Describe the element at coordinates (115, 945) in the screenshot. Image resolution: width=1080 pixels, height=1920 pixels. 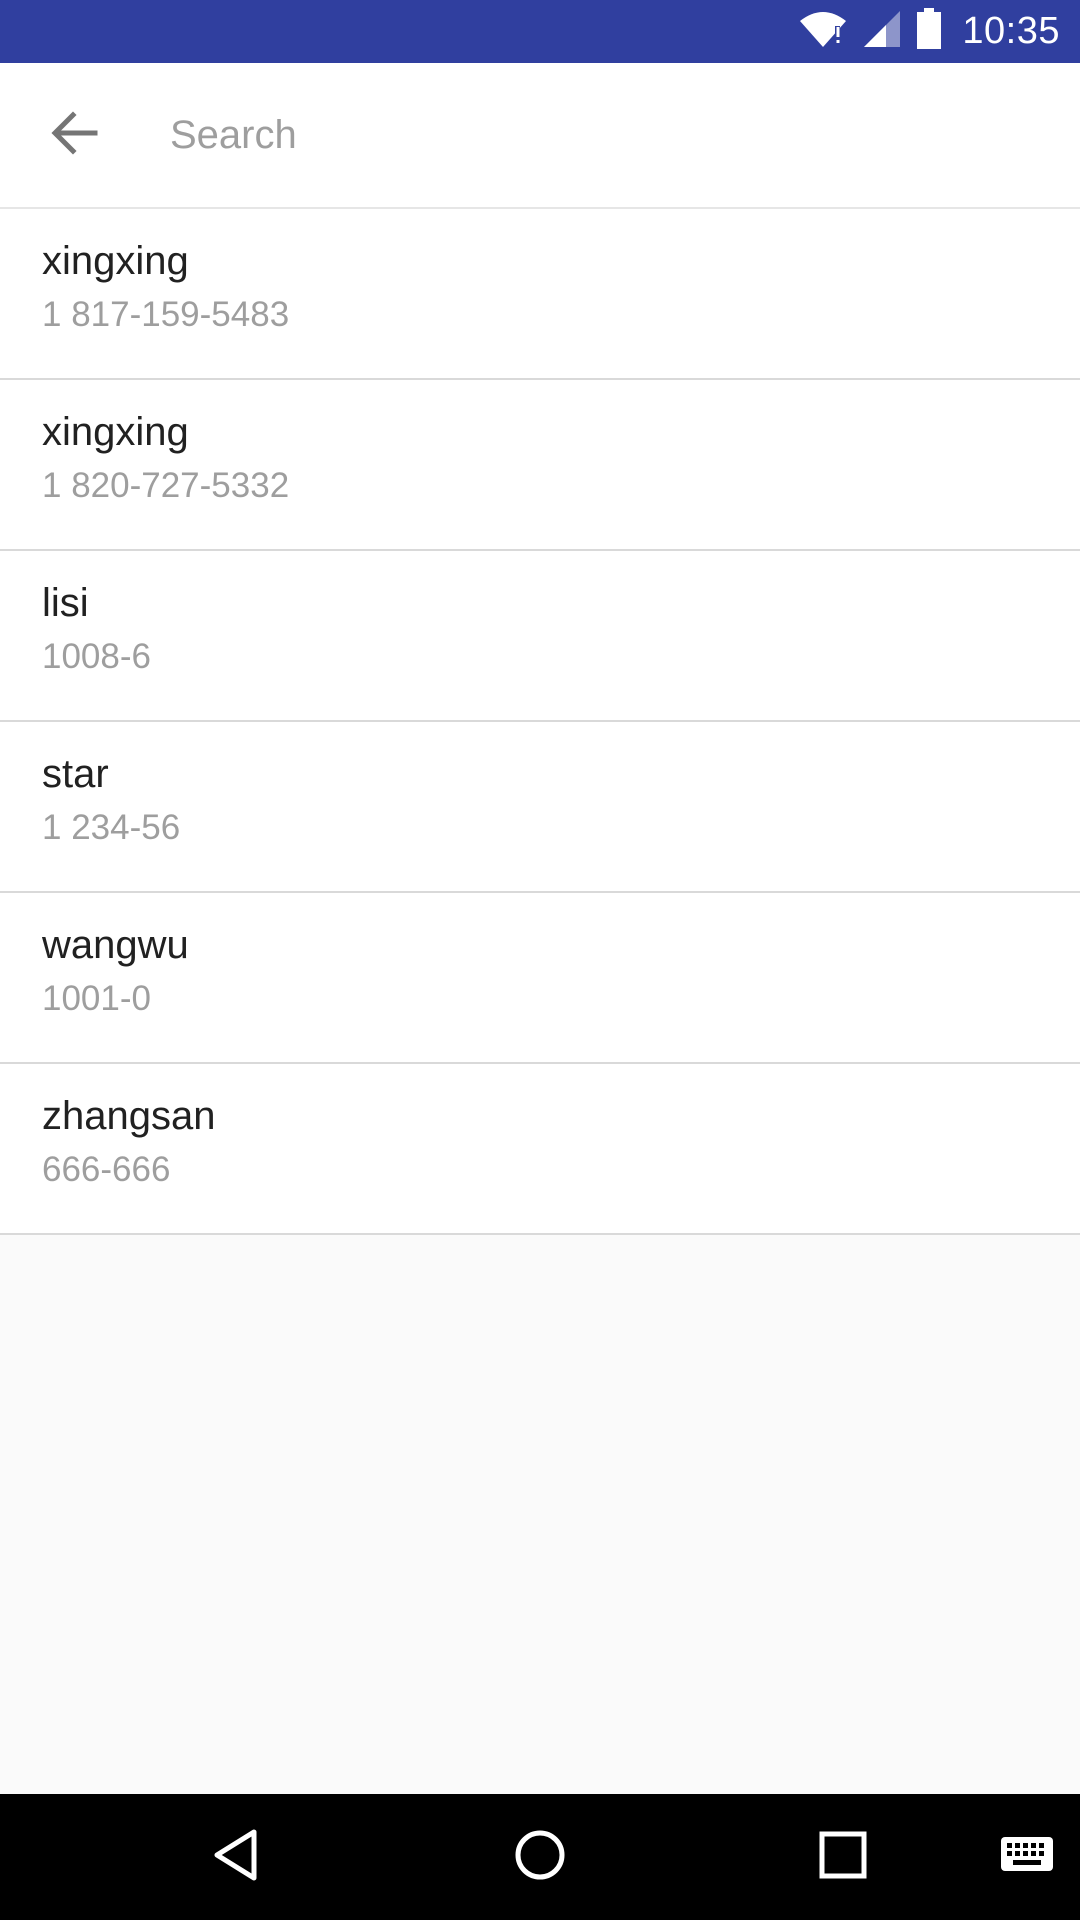
I see `contact-name: wangwu` at that location.